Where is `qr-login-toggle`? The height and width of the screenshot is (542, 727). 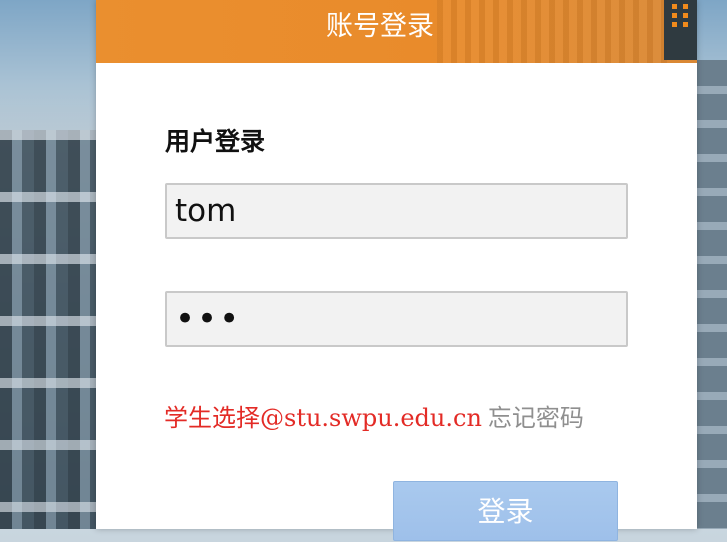
qr-login-toggle is located at coordinates (680, 30).